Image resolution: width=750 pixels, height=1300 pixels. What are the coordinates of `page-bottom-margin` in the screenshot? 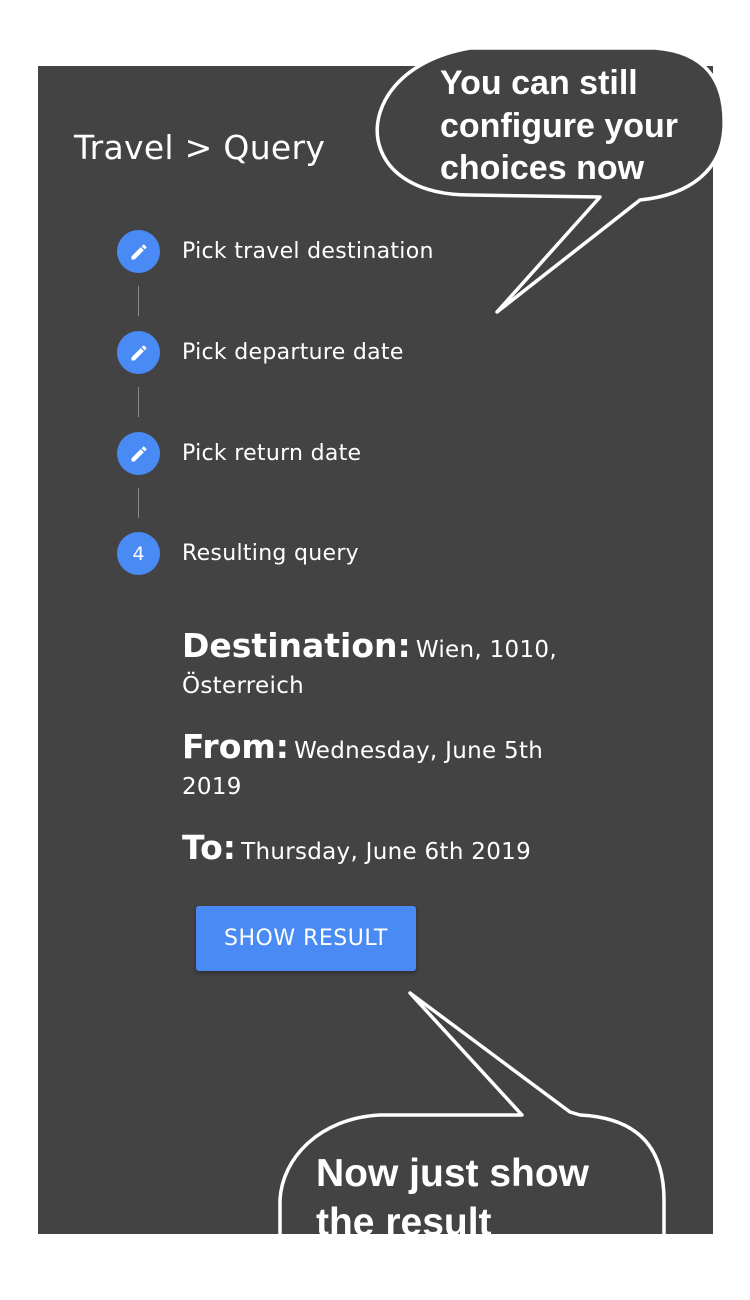 It's located at (375, 1267).